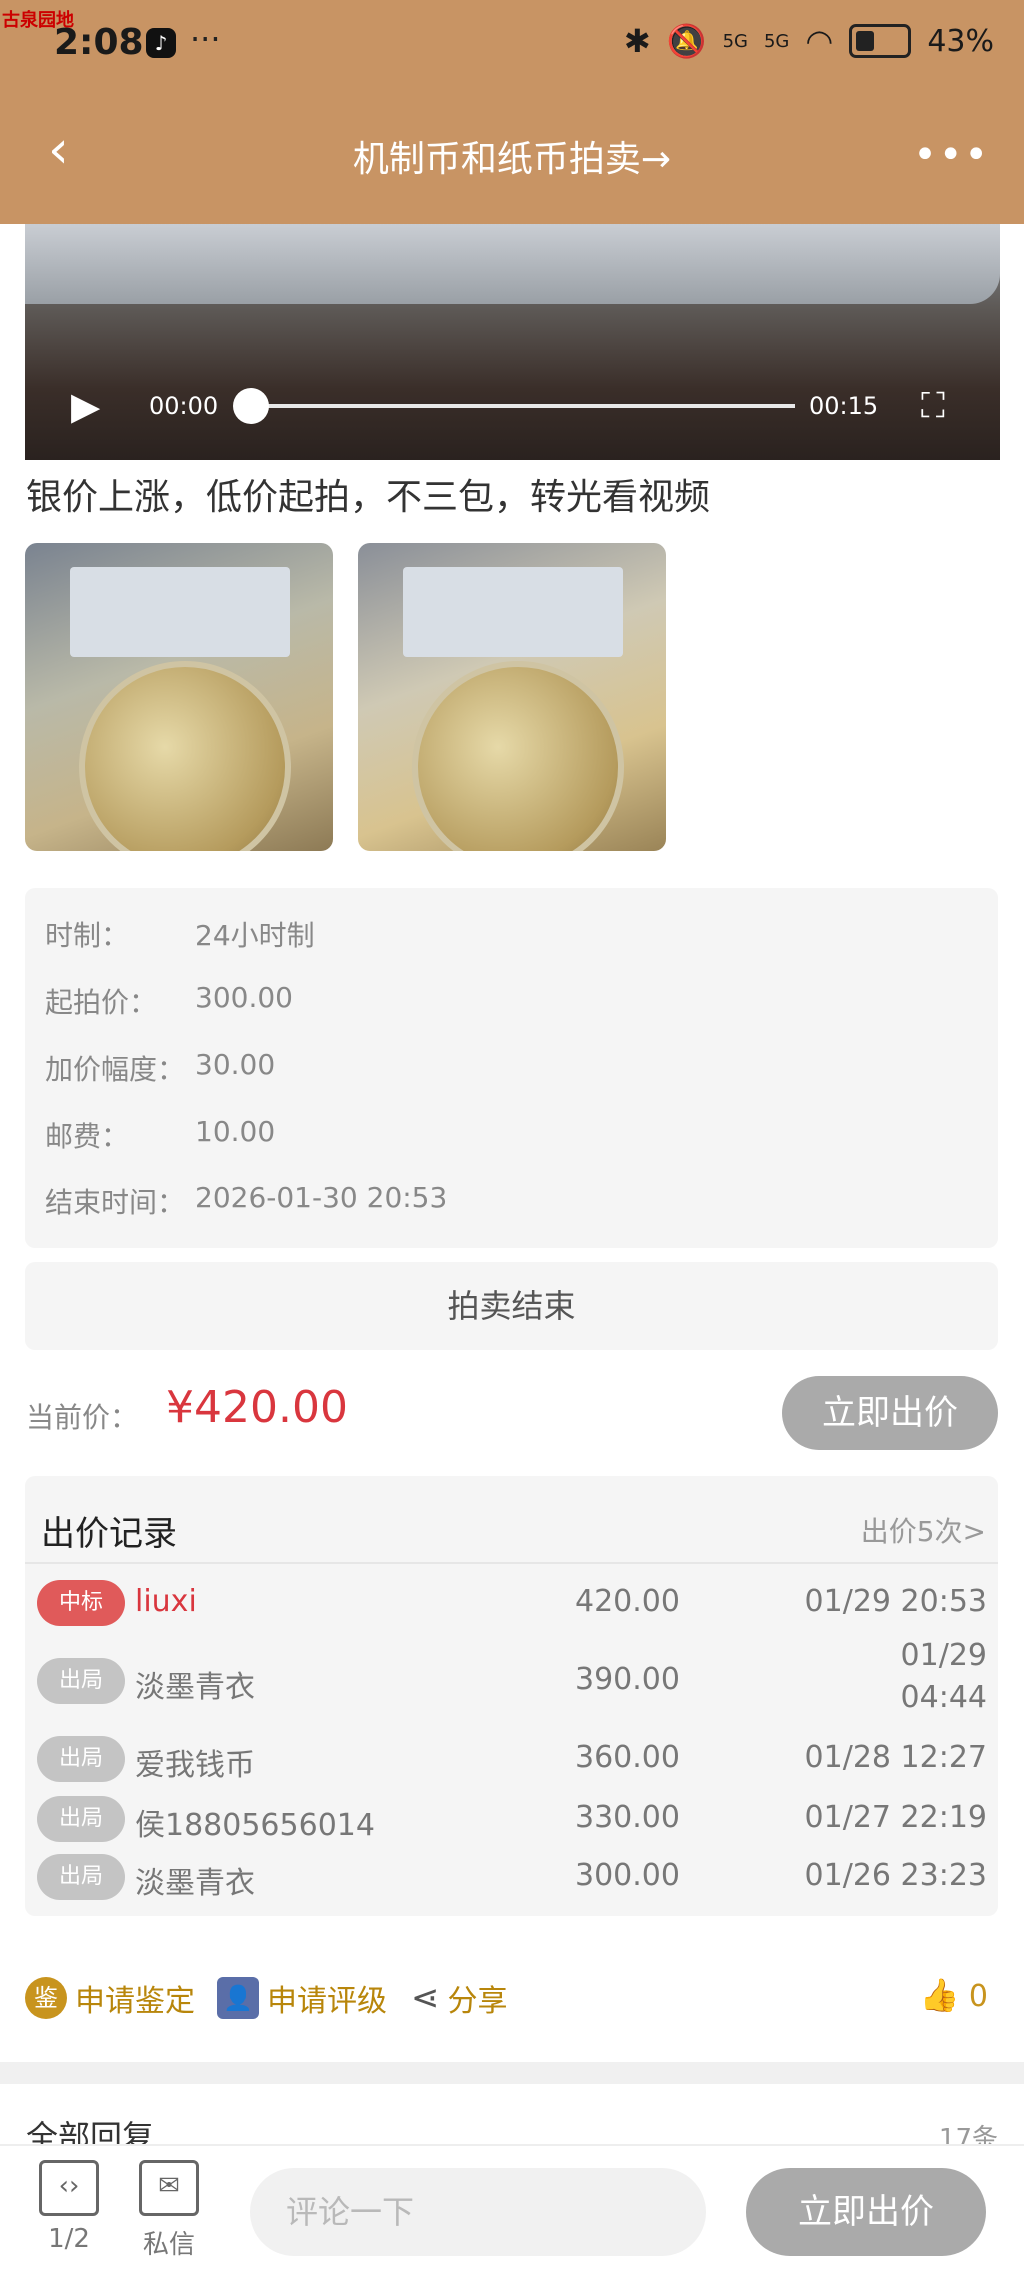 Image resolution: width=1024 pixels, height=2277 pixels. I want to click on tiktok-icon: ♪, so click(161, 43).